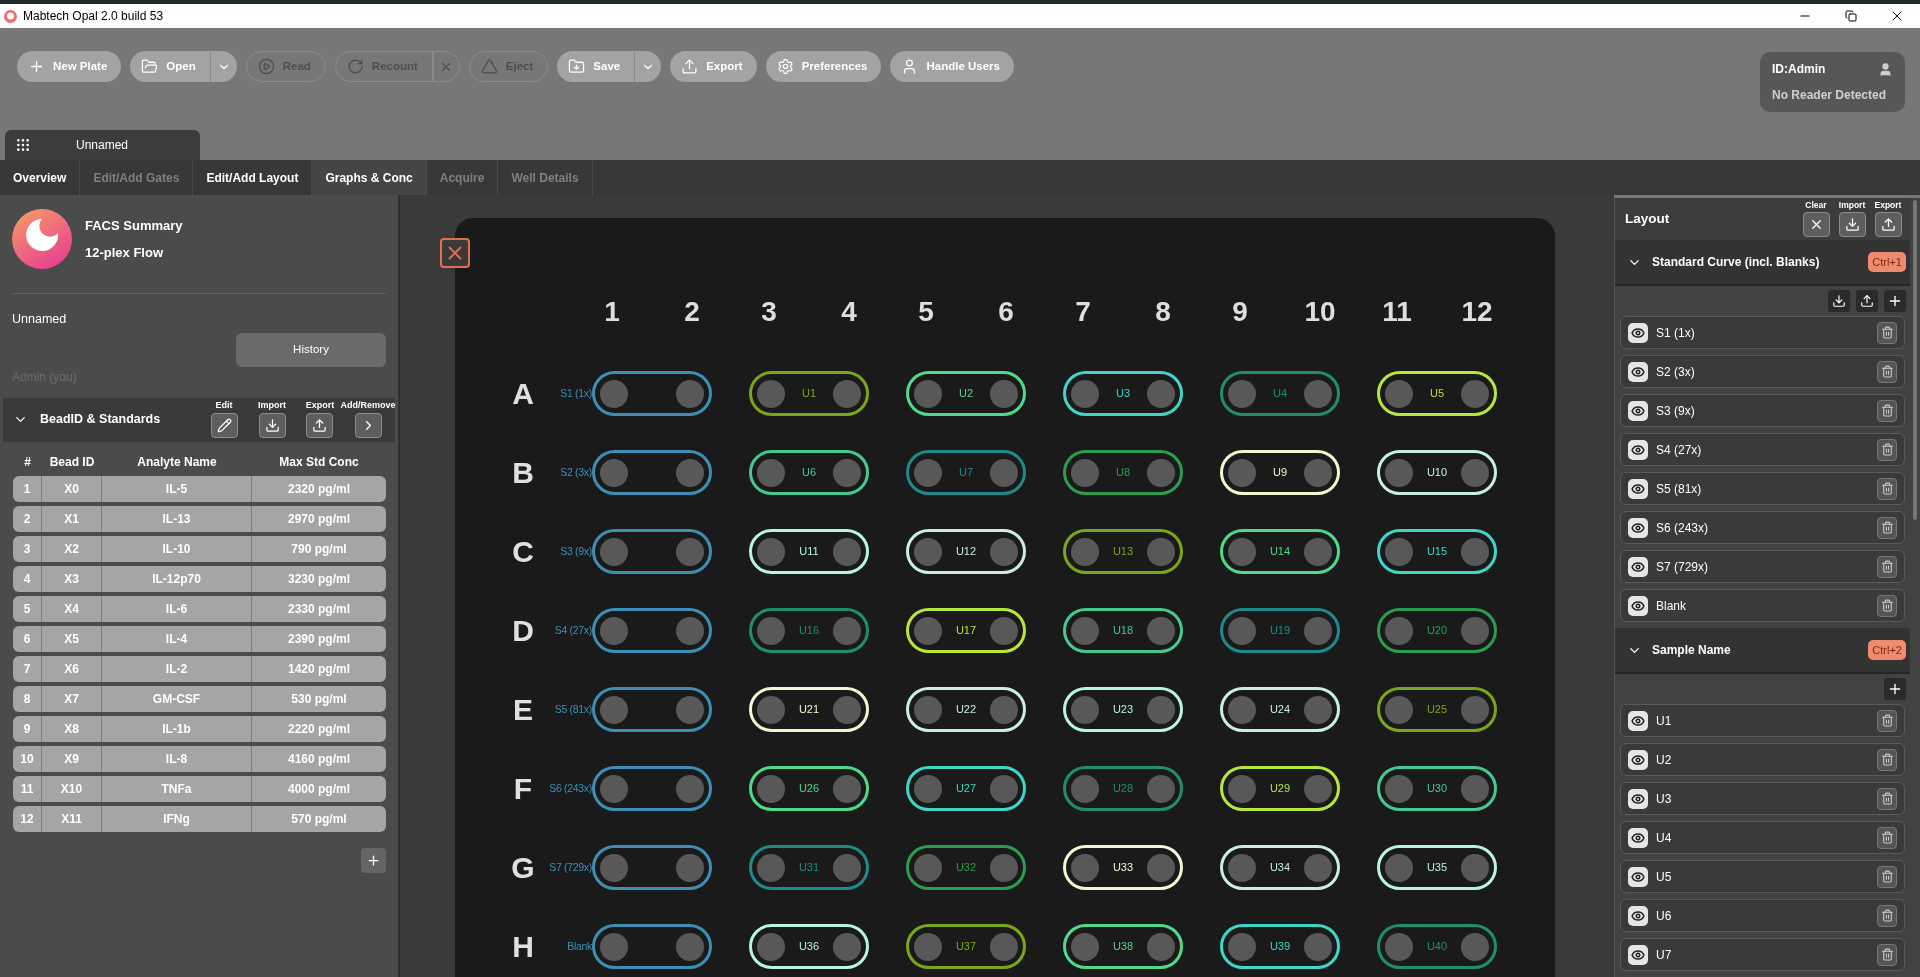 This screenshot has width=1920, height=977. What do you see at coordinates (966, 946) in the screenshot?
I see `well-pair: U37` at bounding box center [966, 946].